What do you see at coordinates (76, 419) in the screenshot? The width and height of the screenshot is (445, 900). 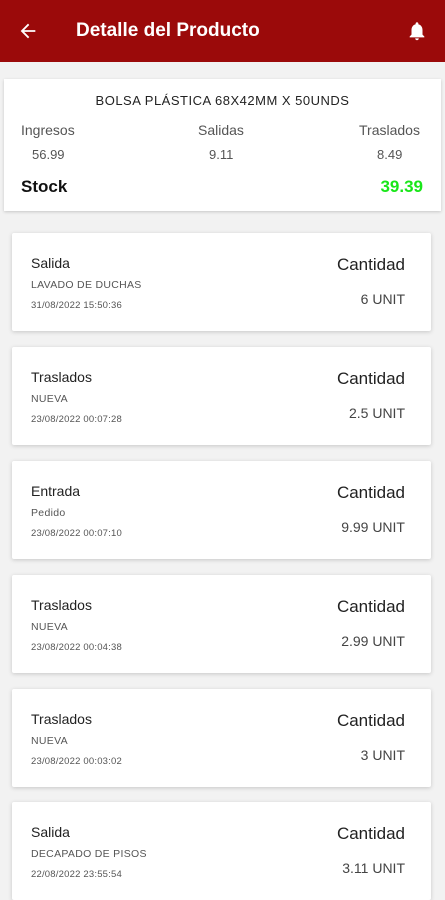 I see `movement-date: 23/08/2022 00:07:28` at bounding box center [76, 419].